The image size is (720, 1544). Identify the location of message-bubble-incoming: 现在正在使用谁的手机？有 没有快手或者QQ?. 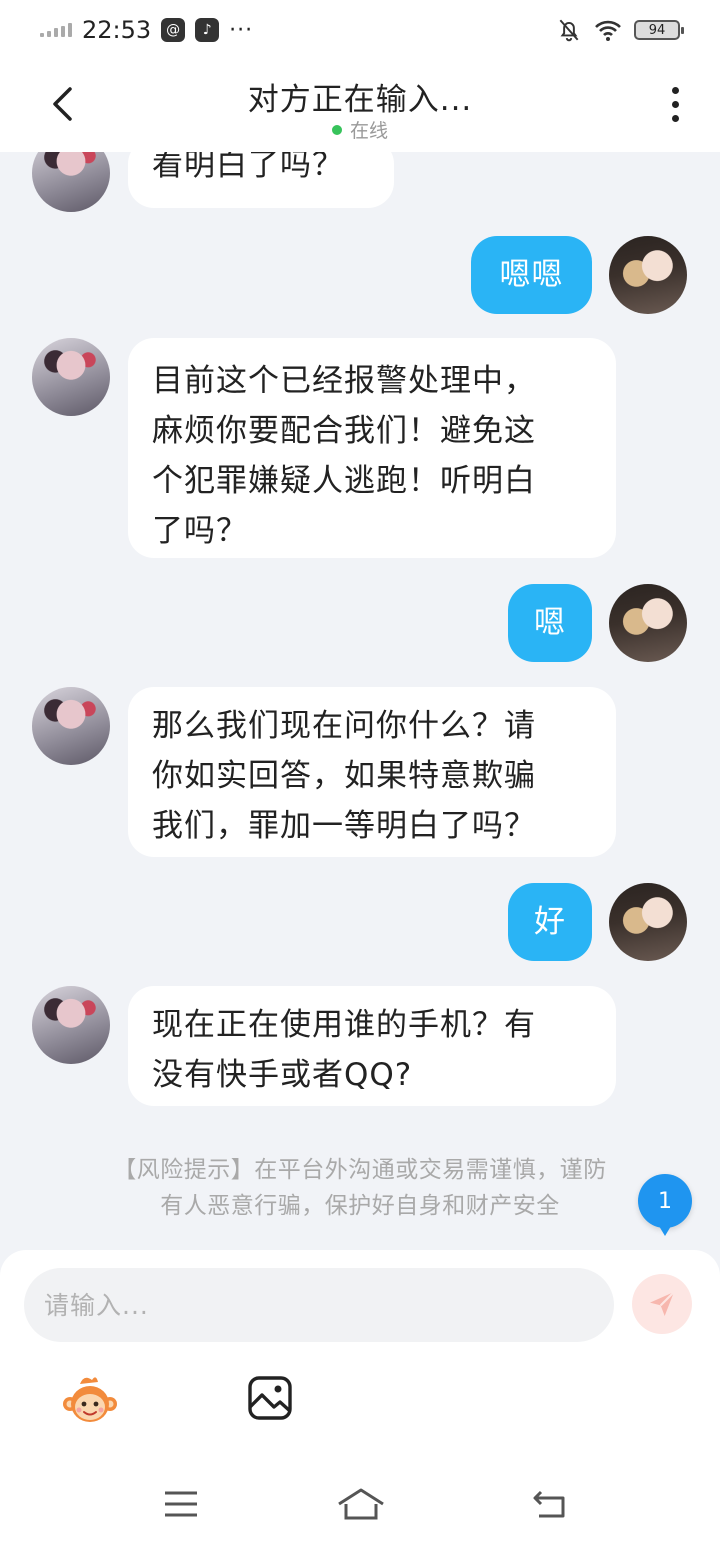
(372, 1046).